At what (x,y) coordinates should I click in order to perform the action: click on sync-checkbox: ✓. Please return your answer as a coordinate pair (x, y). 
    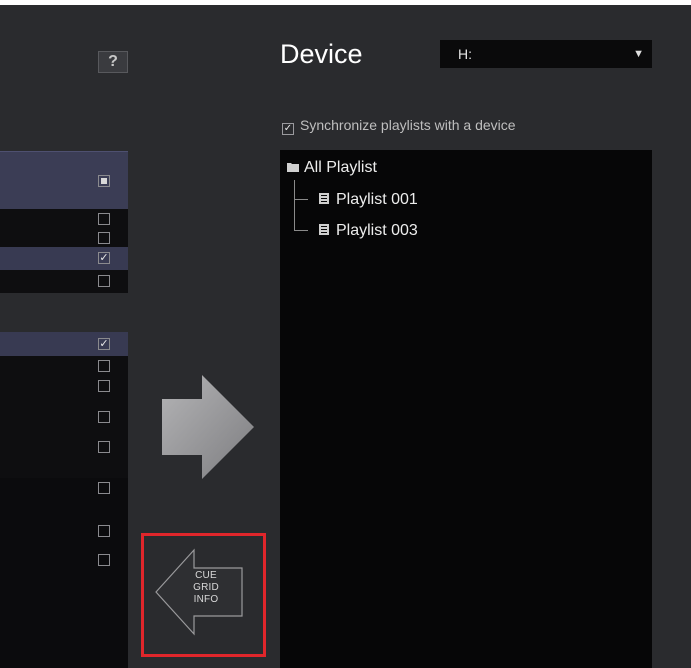
    Looking at the image, I should click on (288, 129).